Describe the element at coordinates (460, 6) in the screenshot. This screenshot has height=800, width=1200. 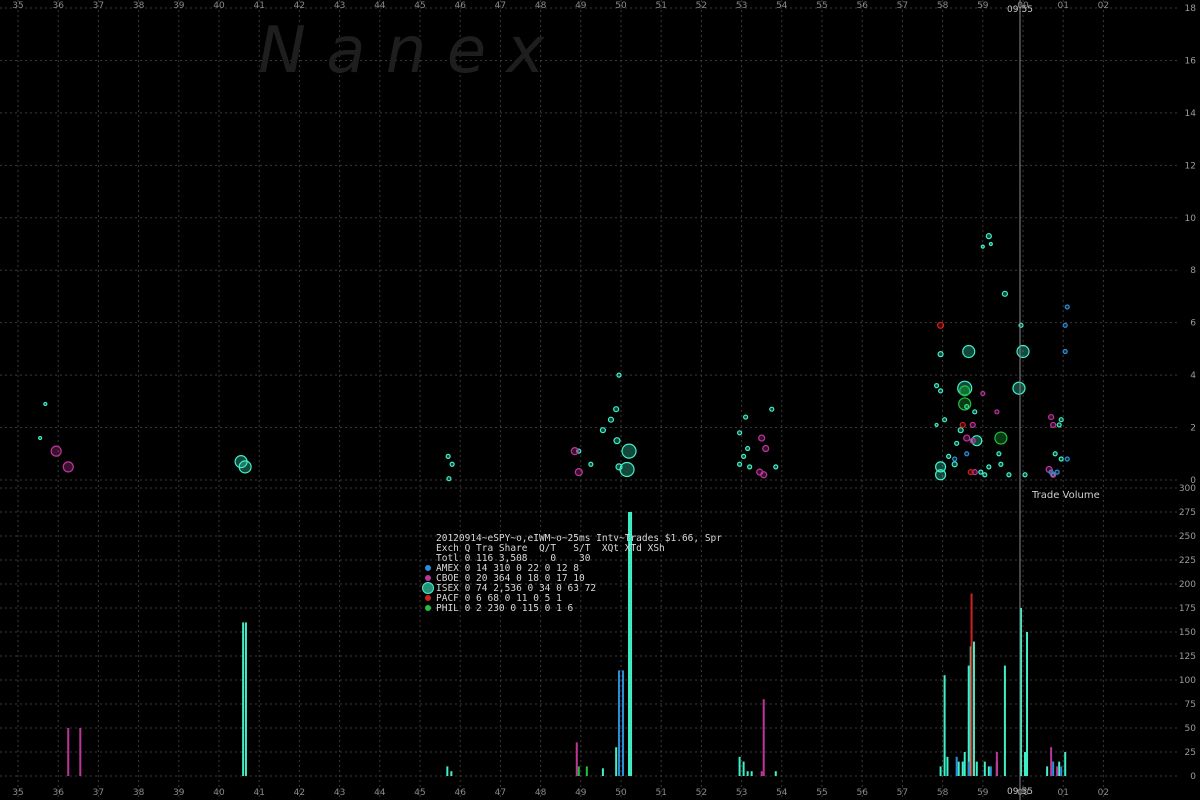
I see `x-tick-label: 46` at that location.